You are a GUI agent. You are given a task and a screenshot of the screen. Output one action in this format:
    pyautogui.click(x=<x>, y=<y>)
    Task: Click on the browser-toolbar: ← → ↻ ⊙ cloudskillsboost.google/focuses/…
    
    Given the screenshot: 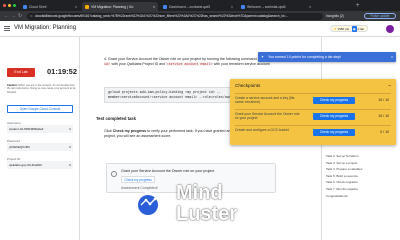 What is the action you would take?
    pyautogui.click(x=200, y=16)
    